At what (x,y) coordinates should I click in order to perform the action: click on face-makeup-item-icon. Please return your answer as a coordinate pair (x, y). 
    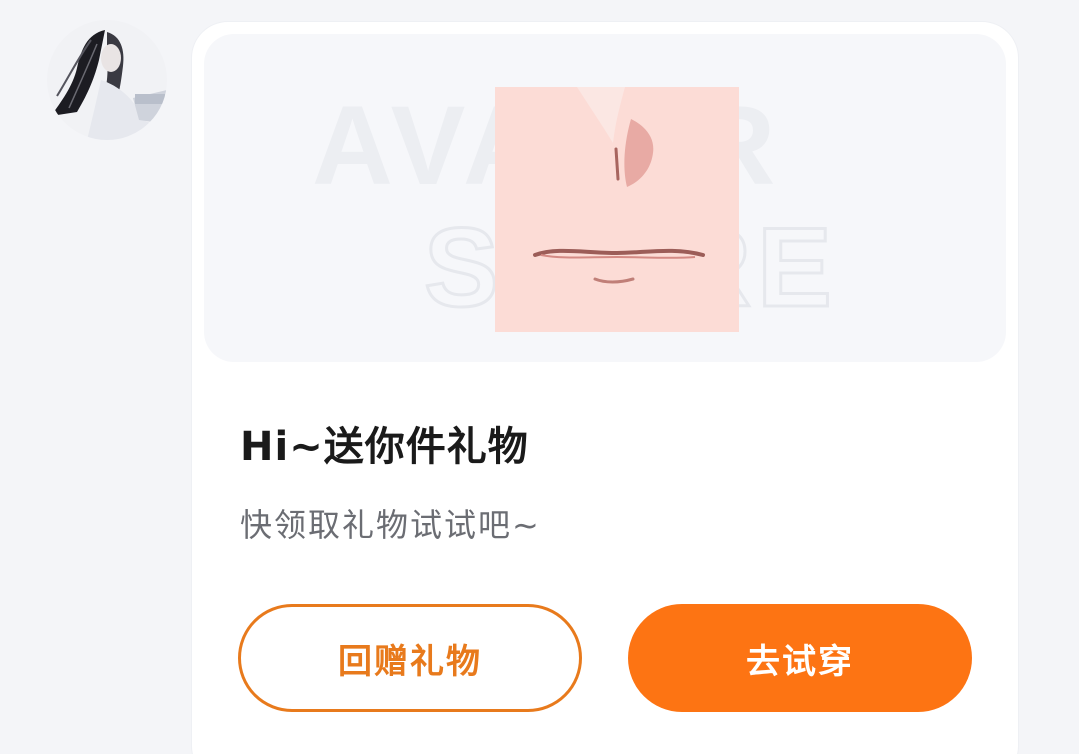
    Looking at the image, I should click on (617, 209).